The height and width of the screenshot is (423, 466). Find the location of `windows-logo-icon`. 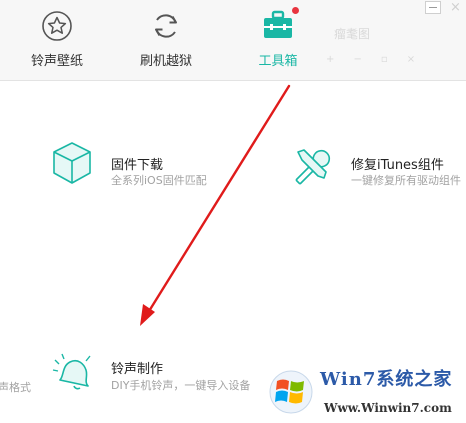

windows-logo-icon is located at coordinates (291, 394).